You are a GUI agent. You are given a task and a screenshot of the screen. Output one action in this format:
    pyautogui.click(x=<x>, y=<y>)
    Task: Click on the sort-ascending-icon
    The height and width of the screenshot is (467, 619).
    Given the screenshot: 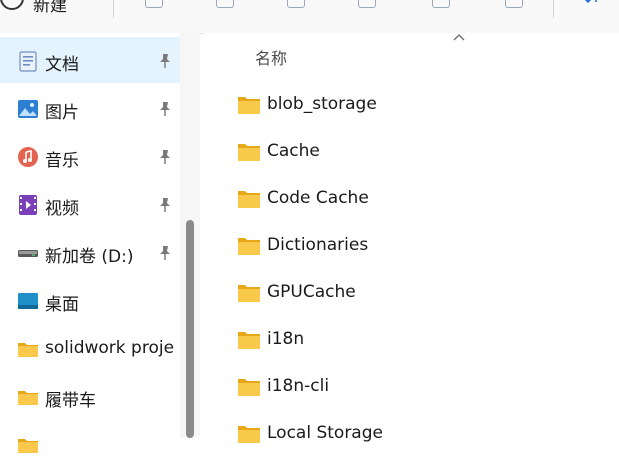 What is the action you would take?
    pyautogui.click(x=459, y=37)
    